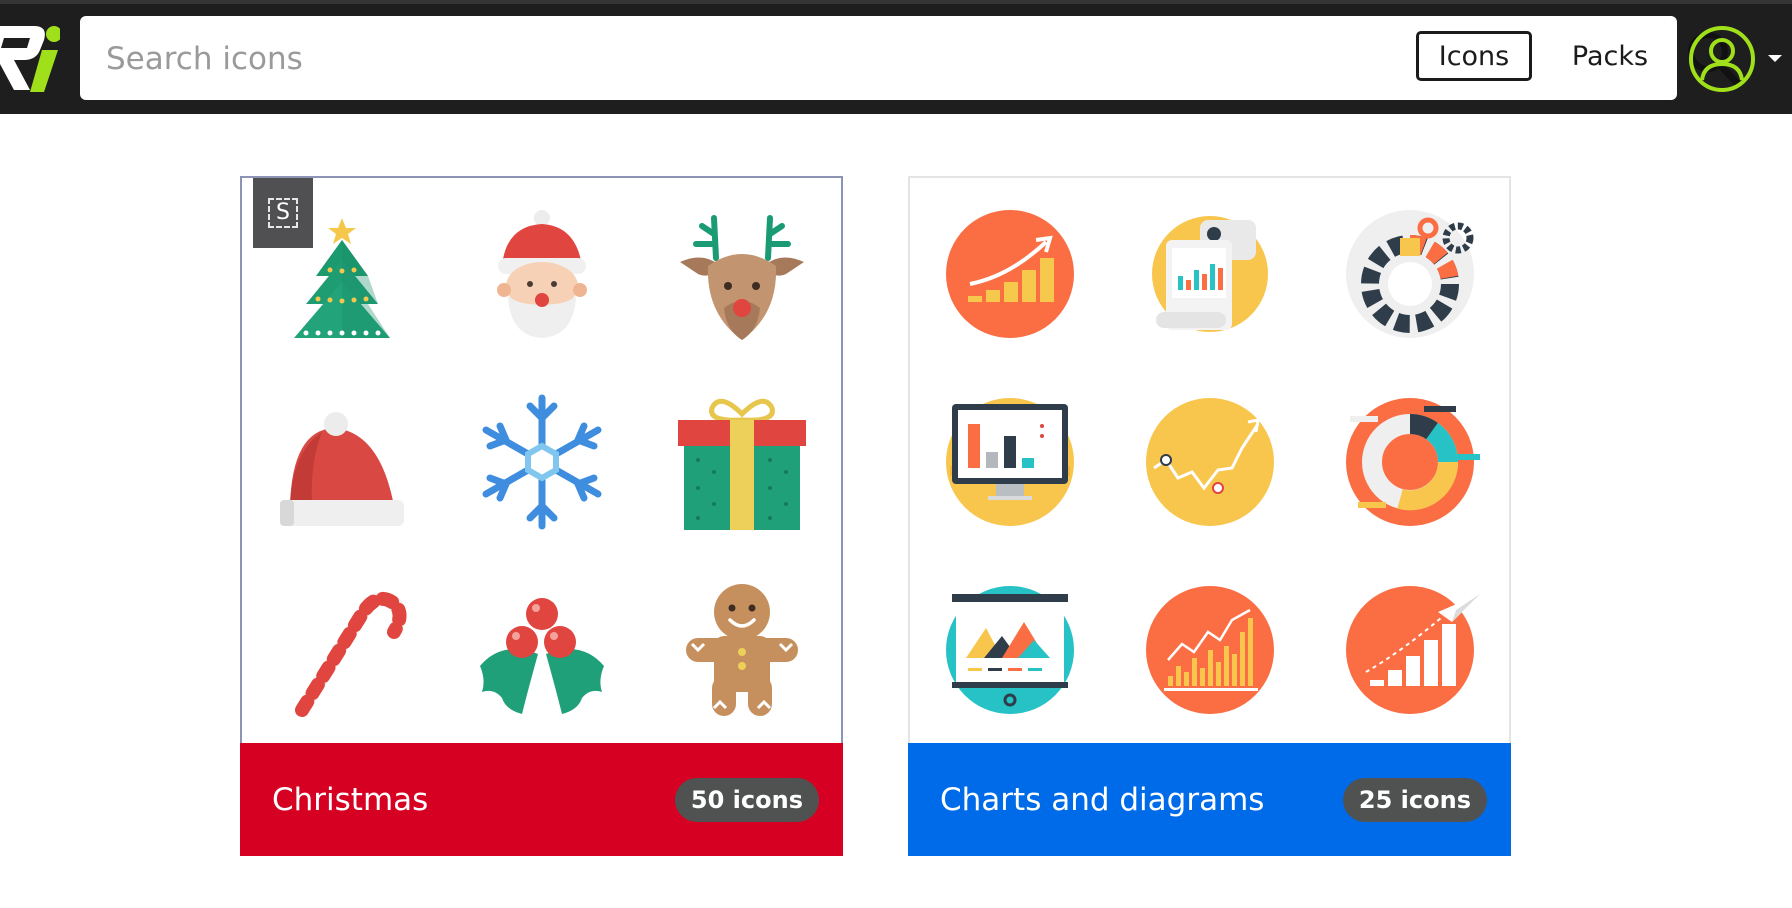 The image size is (1792, 908). Describe the element at coordinates (1413, 462) in the screenshot. I see `donut-chart-icon` at that location.